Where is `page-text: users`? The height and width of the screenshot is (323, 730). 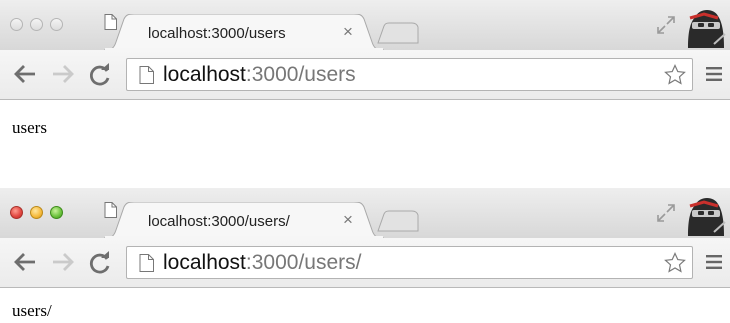
page-text: users is located at coordinates (29, 127).